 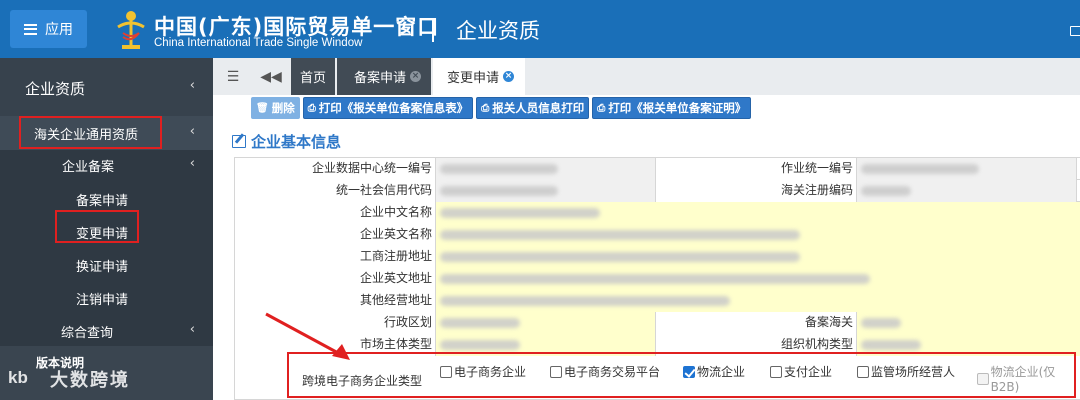 I want to click on page-title: 企业资质, so click(x=498, y=31).